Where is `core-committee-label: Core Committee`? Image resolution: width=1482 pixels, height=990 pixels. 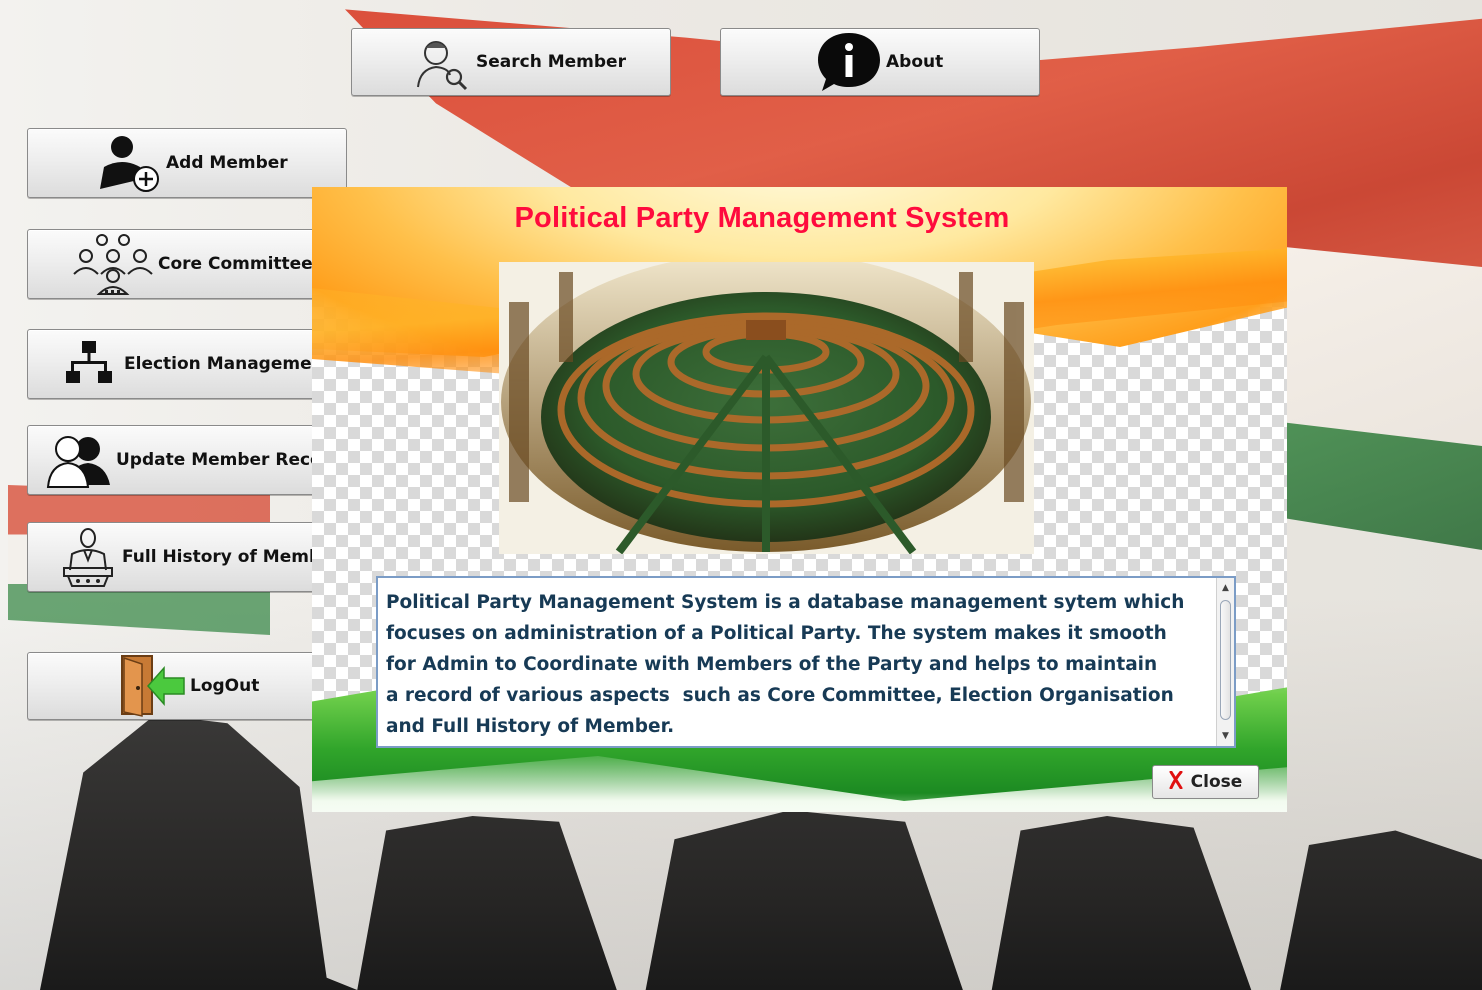
core-committee-label: Core Committee is located at coordinates (235, 264).